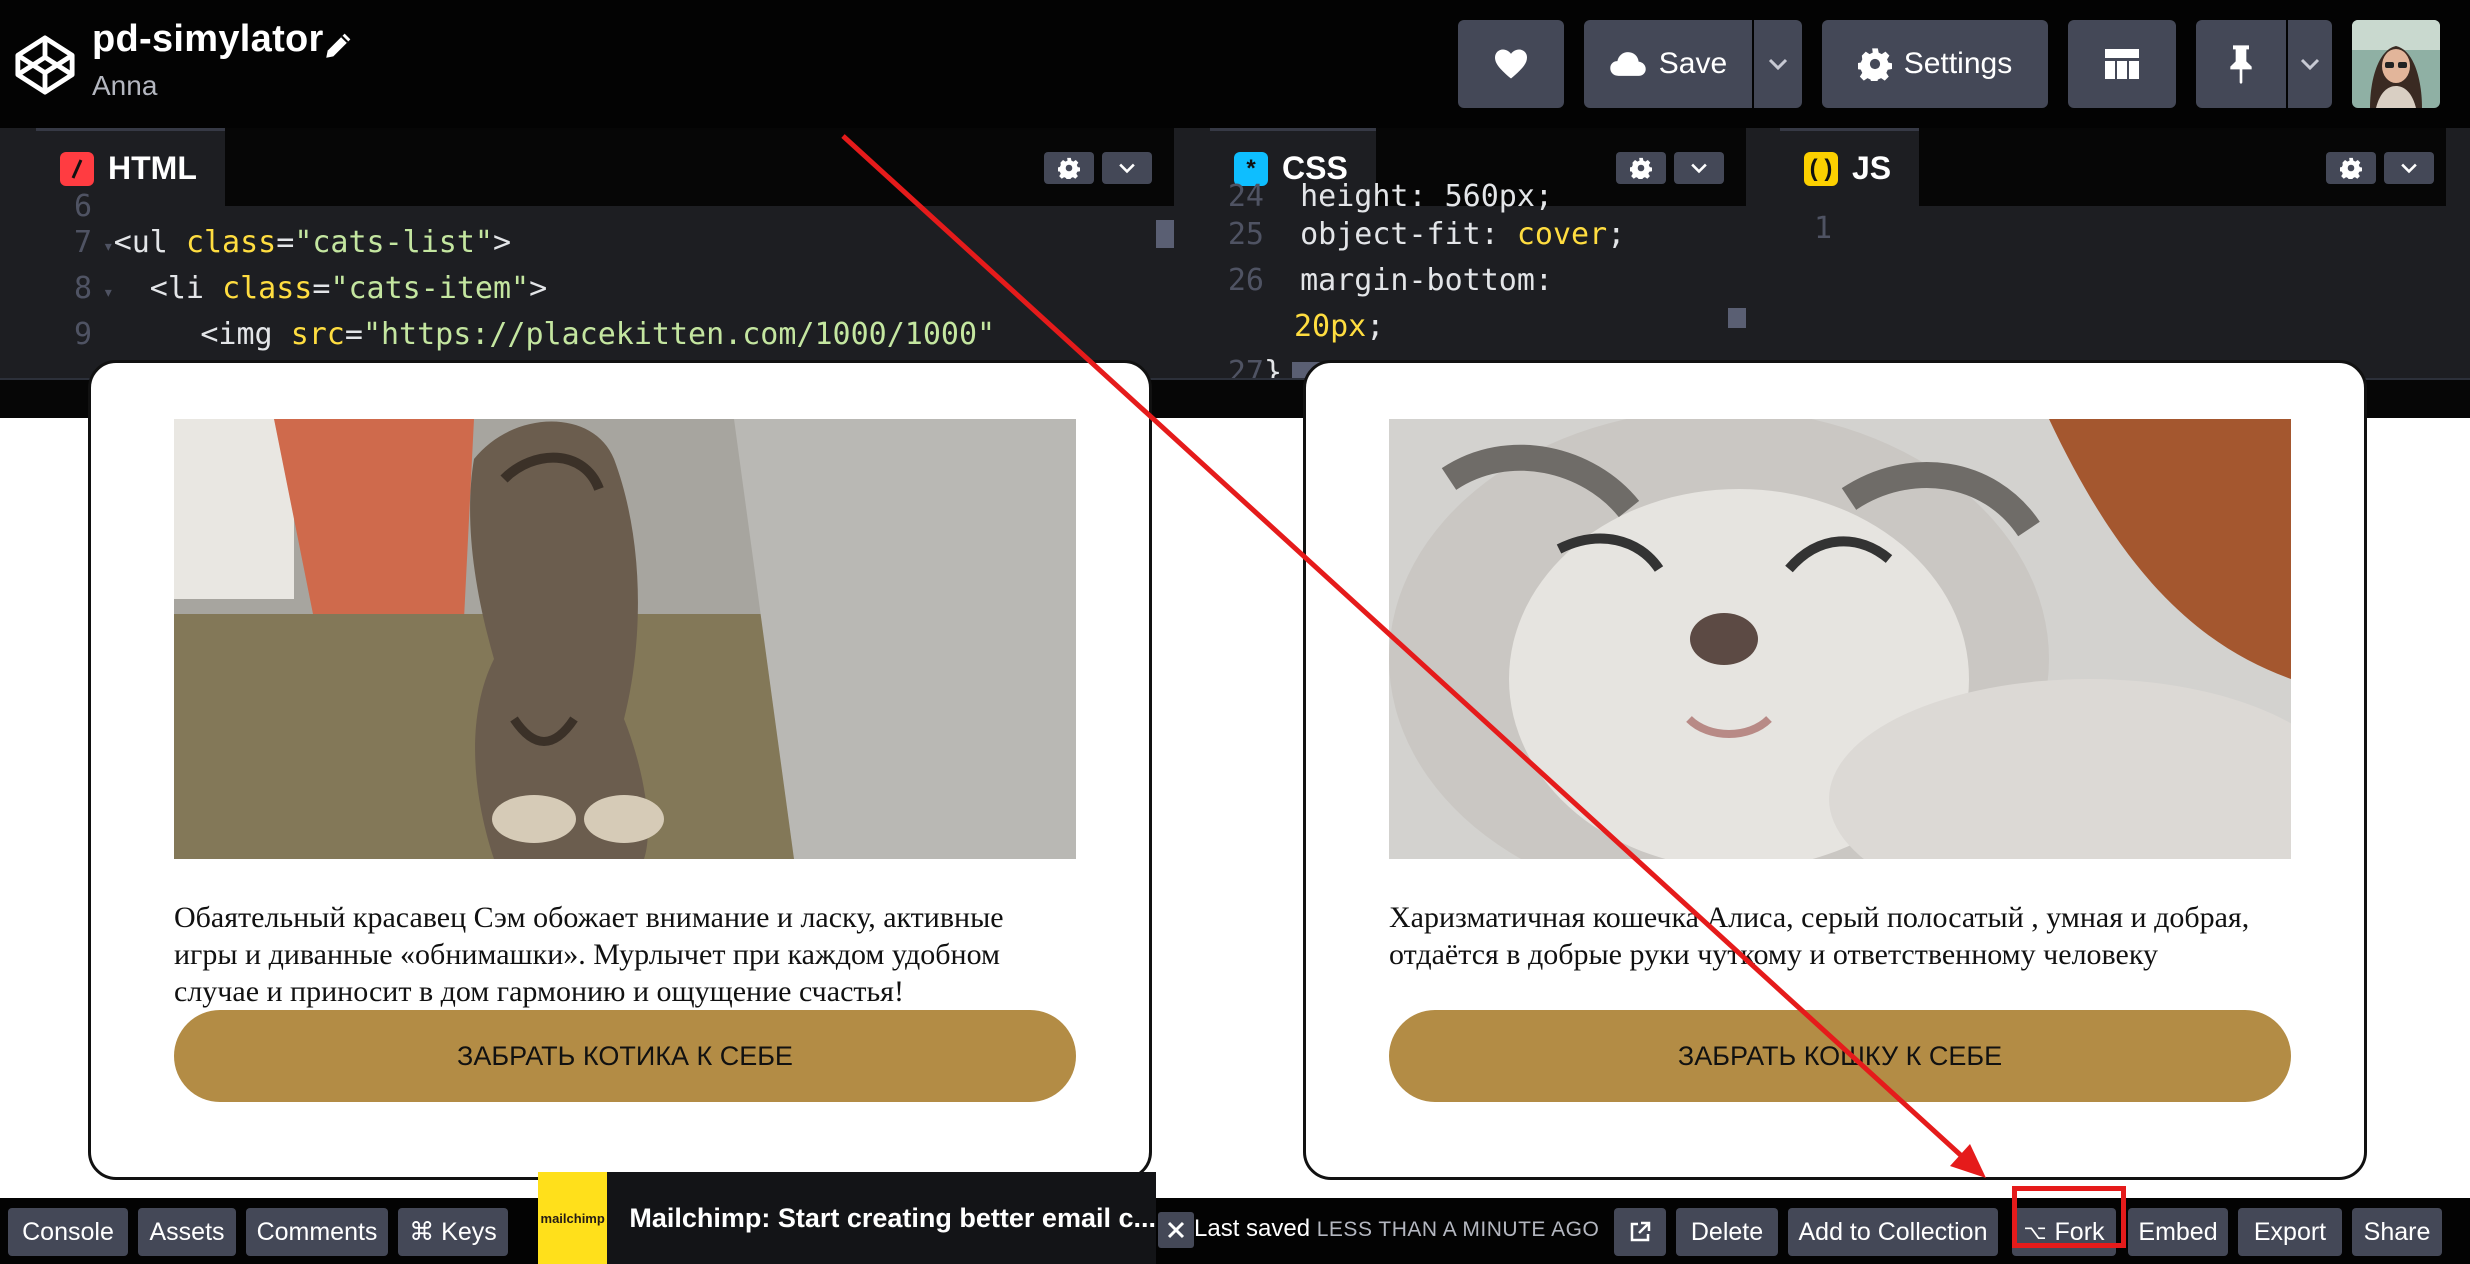 The width and height of the screenshot is (2470, 1264). What do you see at coordinates (187, 1232) in the screenshot?
I see `assets-button: Assets` at bounding box center [187, 1232].